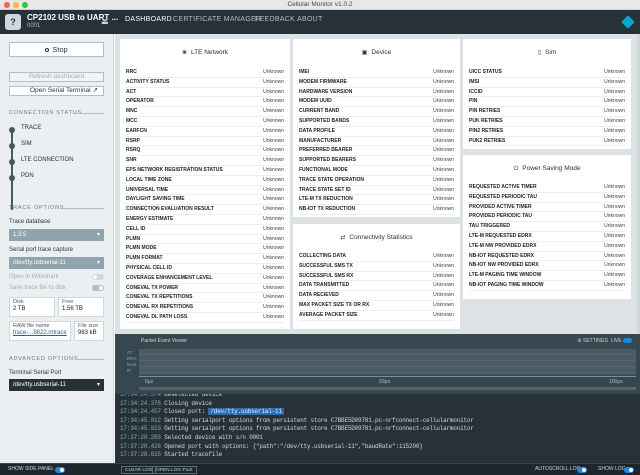  Describe the element at coordinates (164, 341) in the screenshot. I see `event-viewer-title: Packet Event Viewer` at that location.